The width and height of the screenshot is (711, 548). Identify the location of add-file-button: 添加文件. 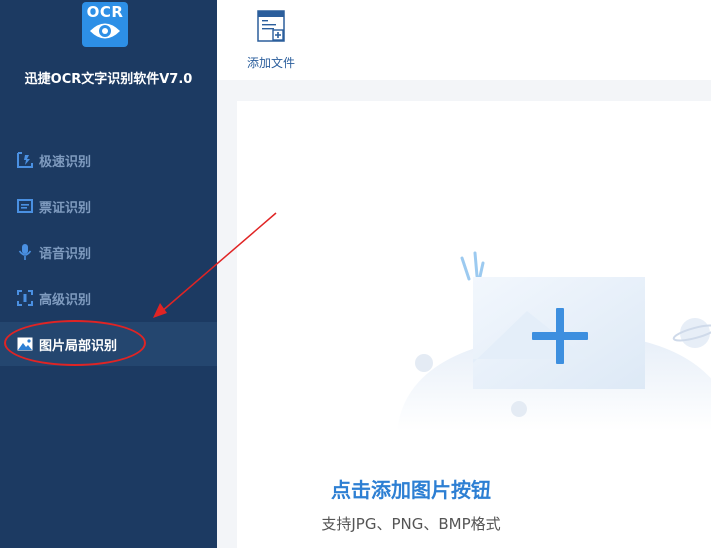
(271, 40).